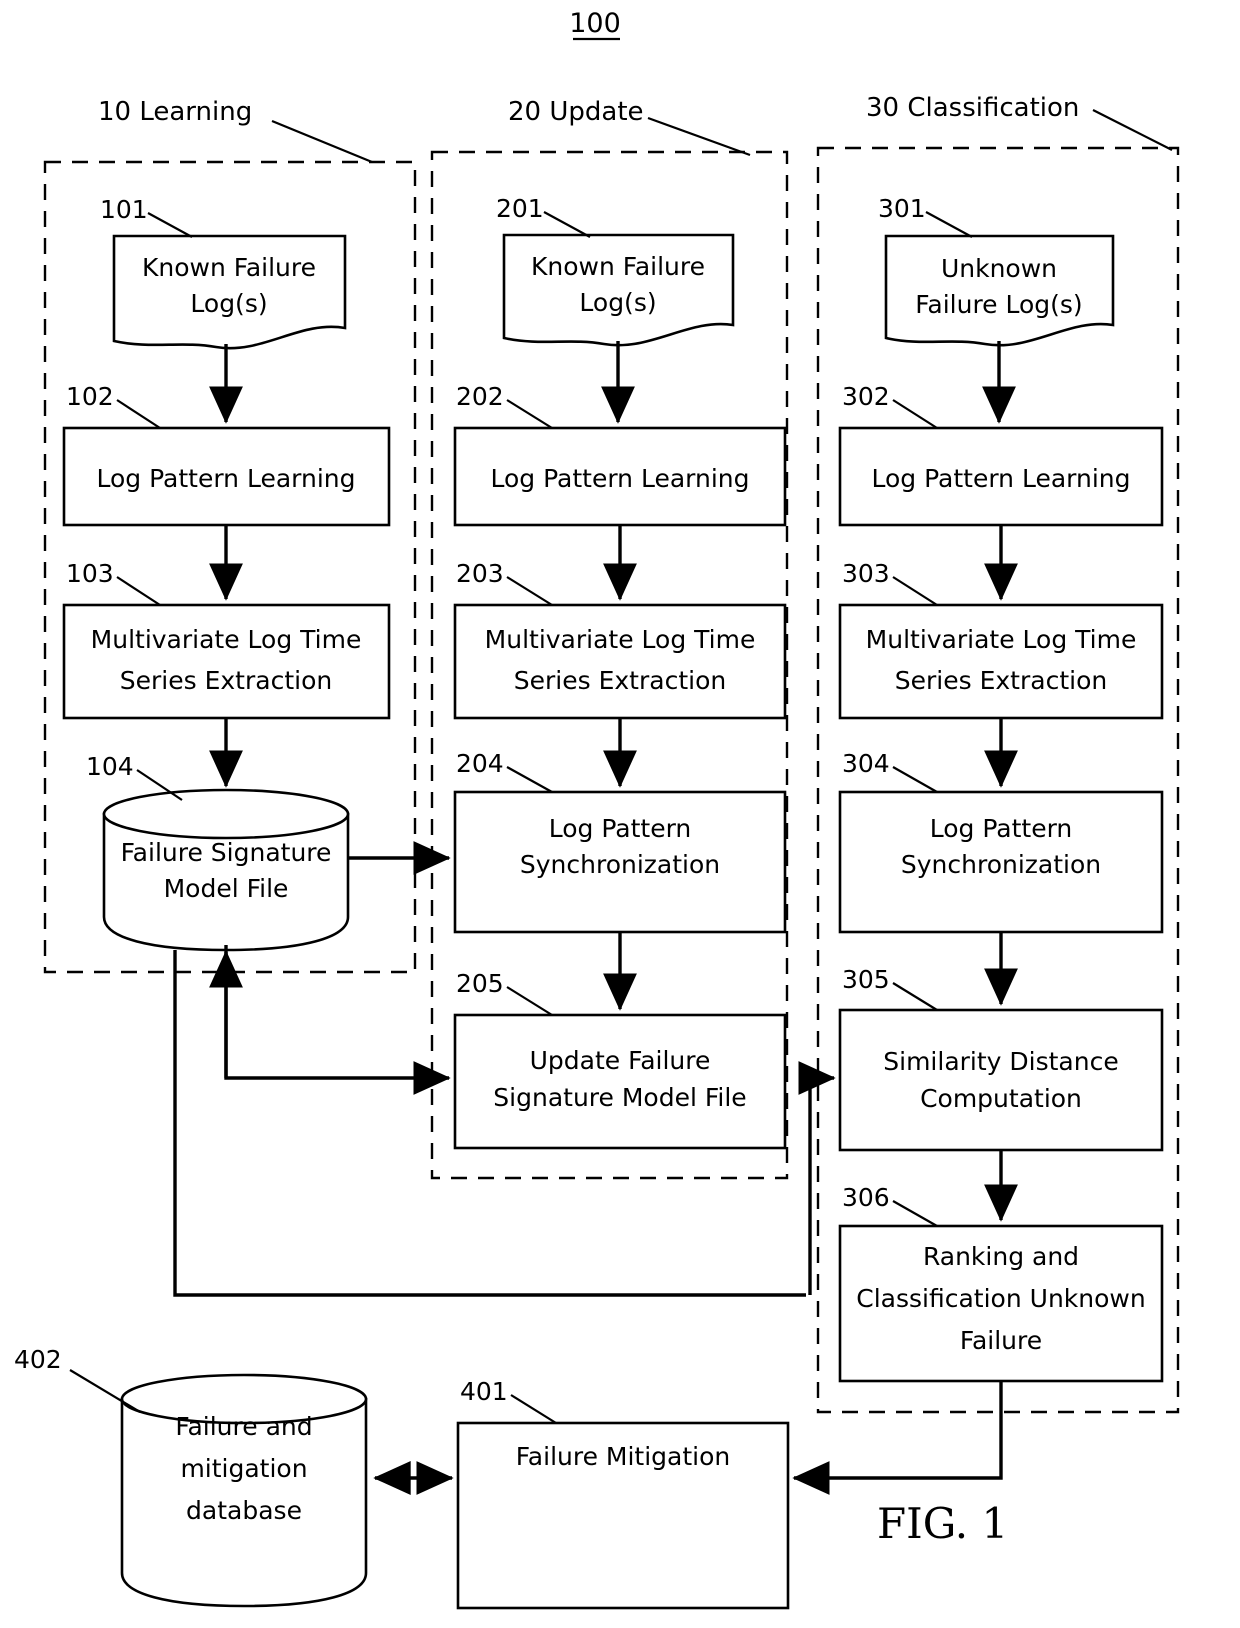 The height and width of the screenshot is (1628, 1240). What do you see at coordinates (529, 414) in the screenshot?
I see `node-202-leader` at bounding box center [529, 414].